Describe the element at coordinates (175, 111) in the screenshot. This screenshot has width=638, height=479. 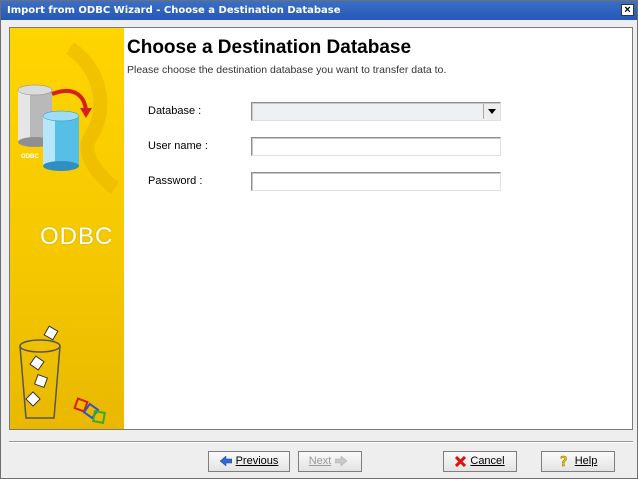
I see `database-label: Database :` at that location.